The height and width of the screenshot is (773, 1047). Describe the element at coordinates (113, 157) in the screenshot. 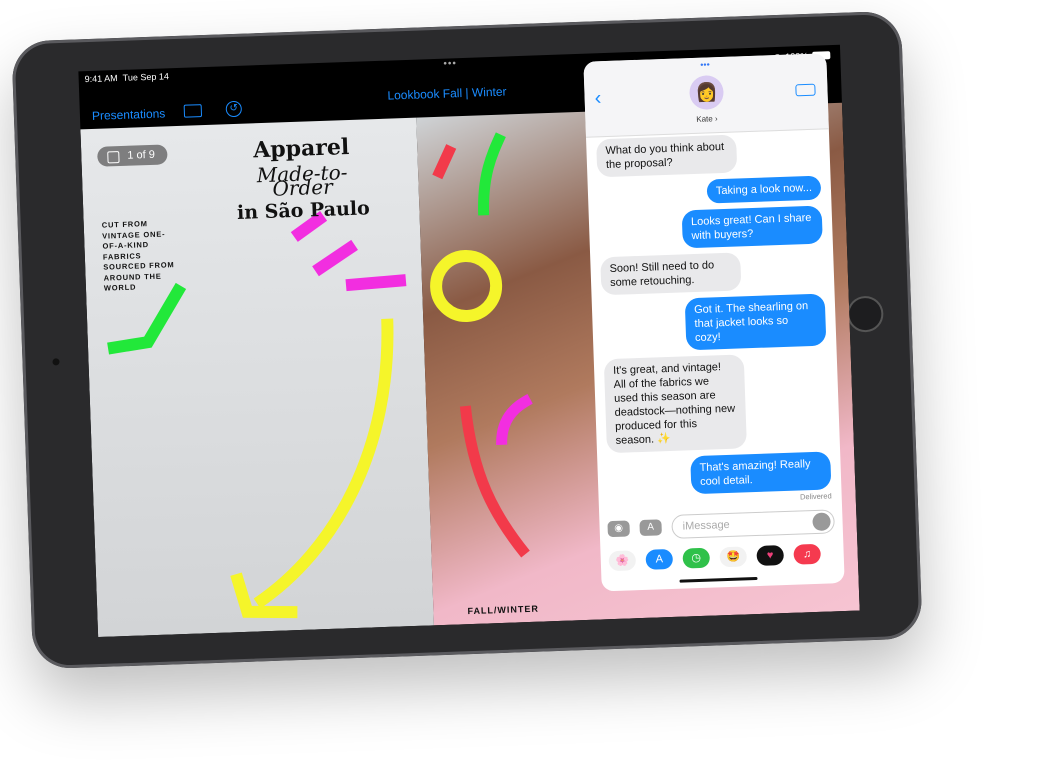

I see `slides-icon` at that location.